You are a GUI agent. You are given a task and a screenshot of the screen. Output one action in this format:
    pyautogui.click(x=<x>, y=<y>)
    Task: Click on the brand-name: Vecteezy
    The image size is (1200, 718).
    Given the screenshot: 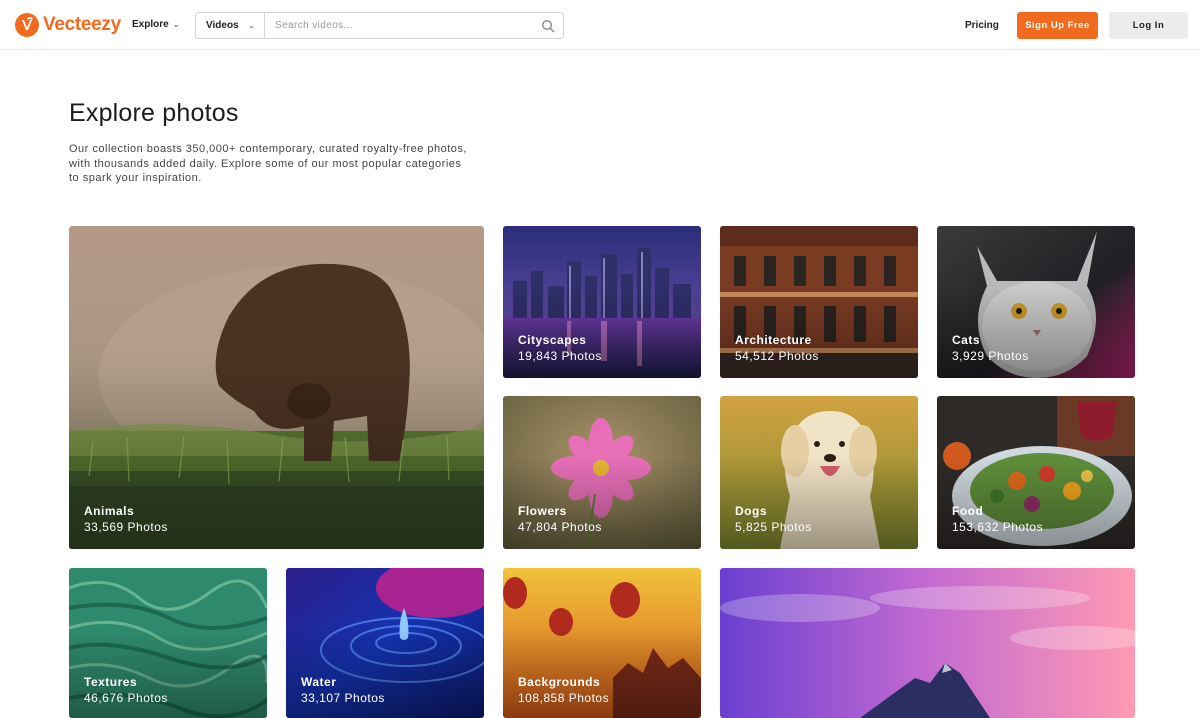 What is the action you would take?
    pyautogui.click(x=82, y=24)
    